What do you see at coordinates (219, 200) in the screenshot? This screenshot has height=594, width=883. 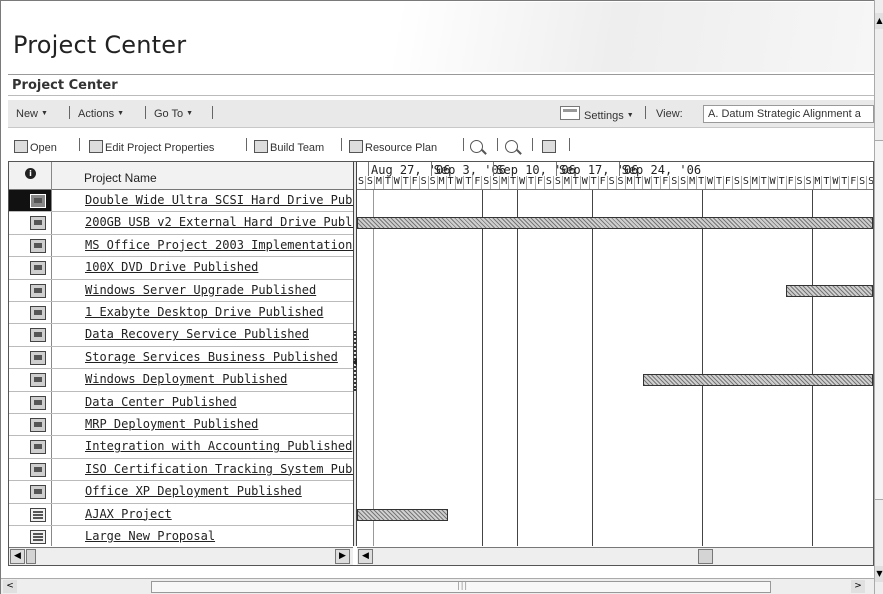 I see `project-name-link: Double Wide Ultra SCSI Hard Drive Publi` at bounding box center [219, 200].